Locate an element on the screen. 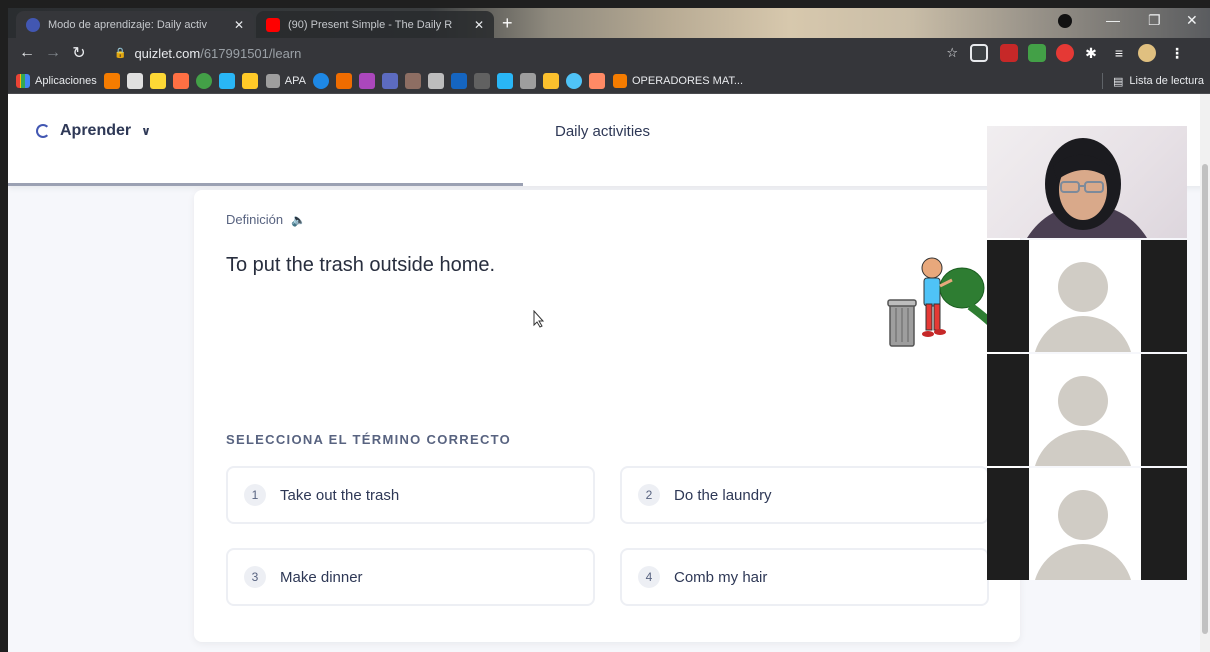 Image resolution: width=1210 pixels, height=652 pixels. url-path: /617991501/learn is located at coordinates (251, 53).